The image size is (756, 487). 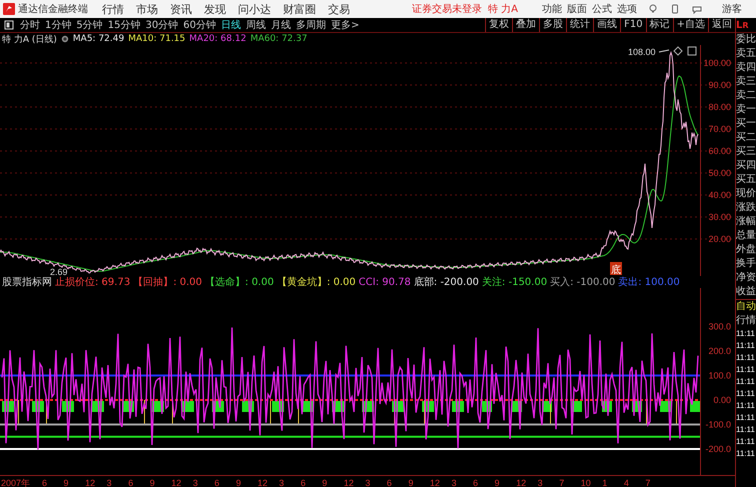 What do you see at coordinates (717, 63) in the screenshot?
I see `price-axis-label: 100.00` at bounding box center [717, 63].